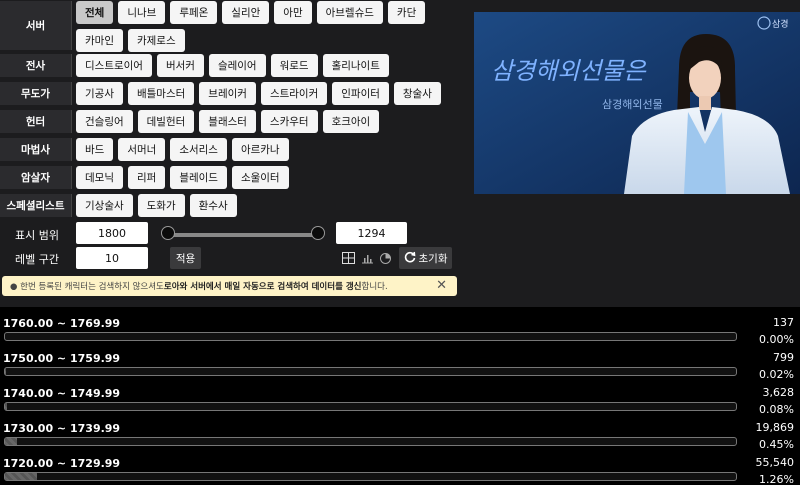  I want to click on filter-button-assassin-2: 블레이드, so click(198, 177).